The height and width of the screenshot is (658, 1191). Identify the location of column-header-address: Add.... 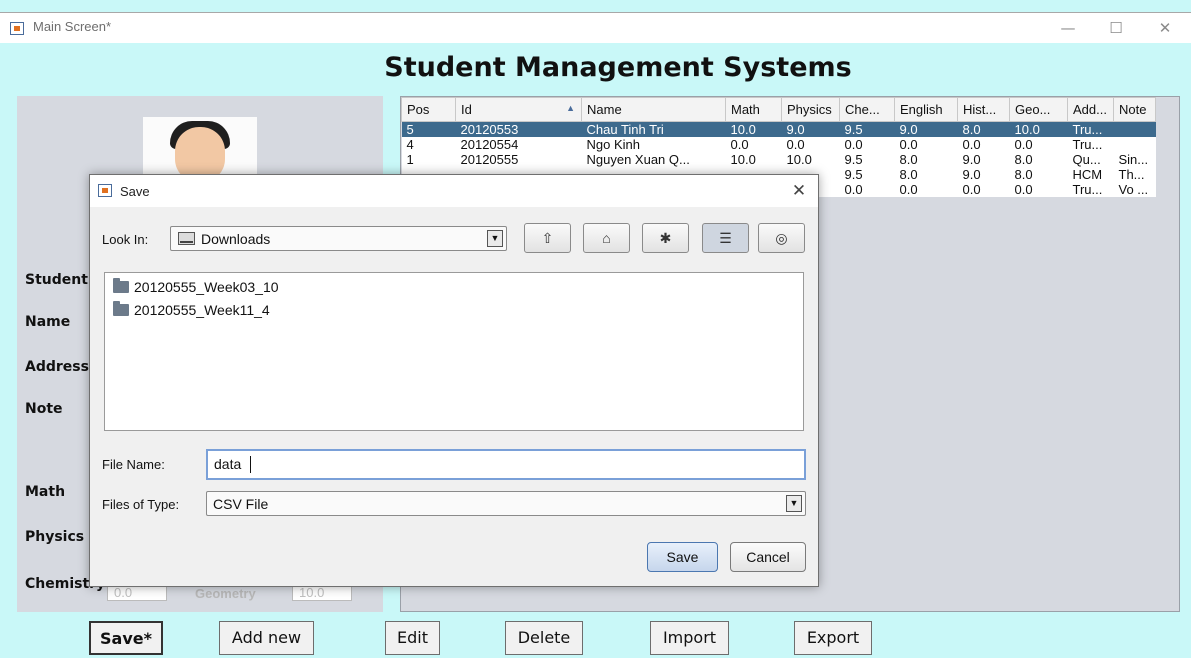
(1090, 109).